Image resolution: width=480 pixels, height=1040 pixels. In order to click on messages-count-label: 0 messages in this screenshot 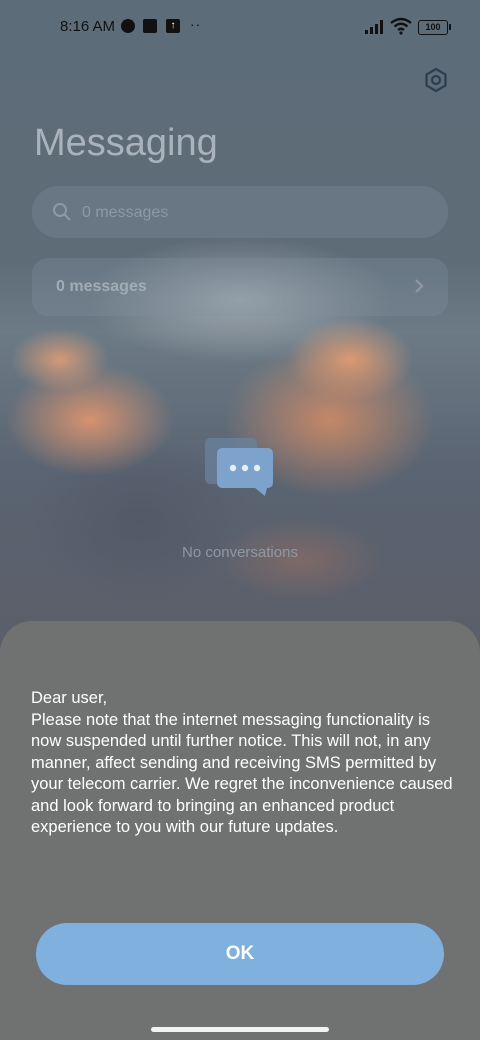, I will do `click(101, 286)`.